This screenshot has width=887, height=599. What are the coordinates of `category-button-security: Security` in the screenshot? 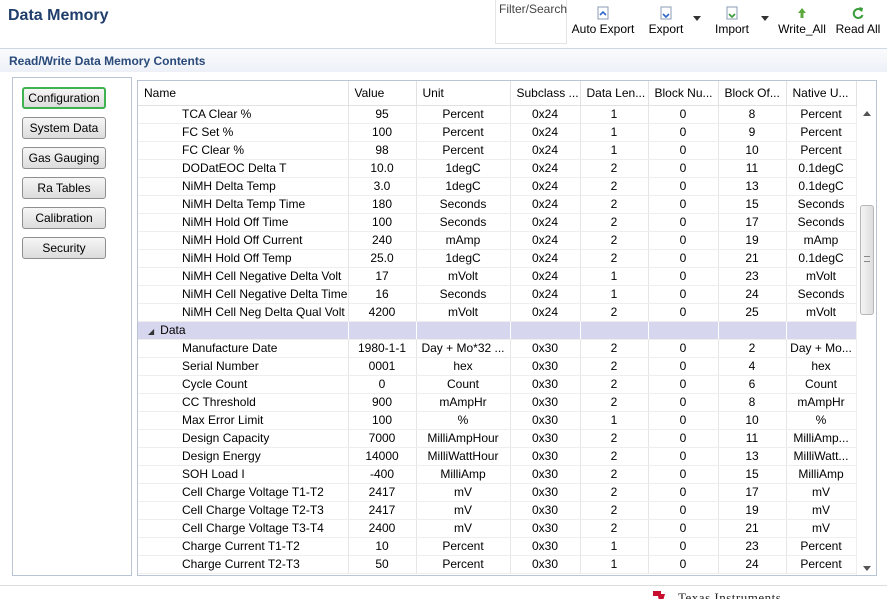 It's located at (64, 248).